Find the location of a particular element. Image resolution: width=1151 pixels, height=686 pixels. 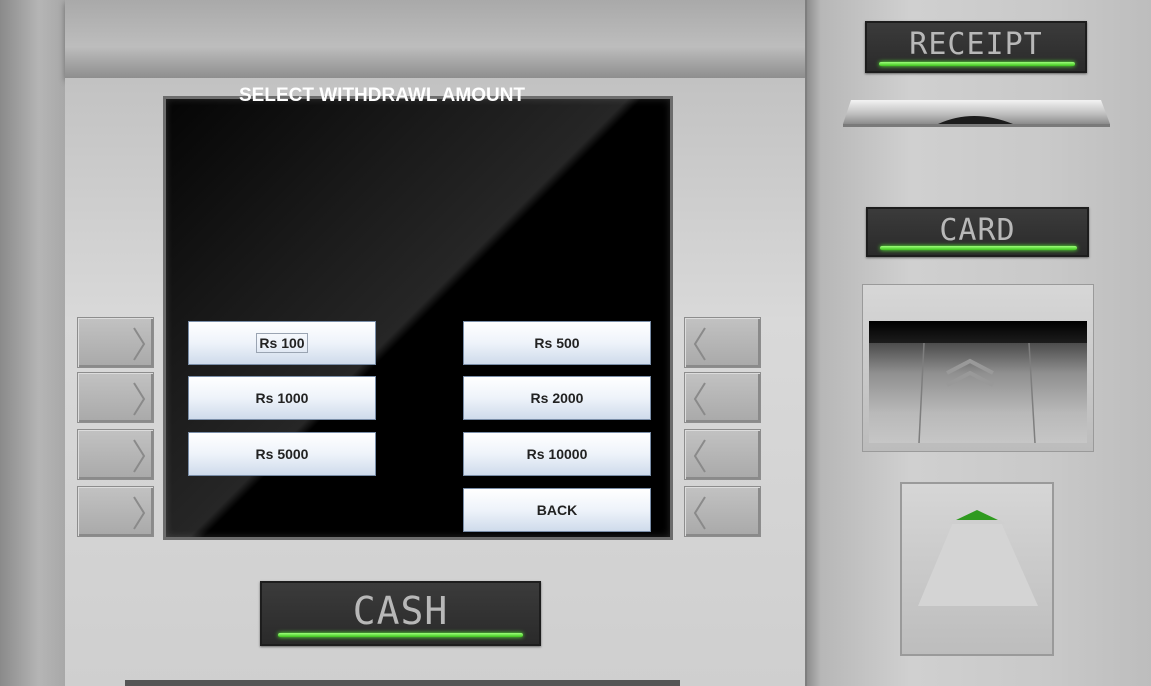

atm-left-column is located at coordinates (32, 343).